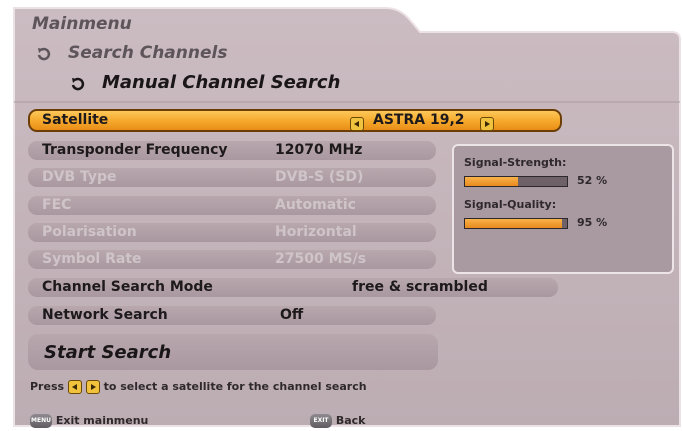  Describe the element at coordinates (221, 82) in the screenshot. I see `page-title: Manual Channel Search` at that location.